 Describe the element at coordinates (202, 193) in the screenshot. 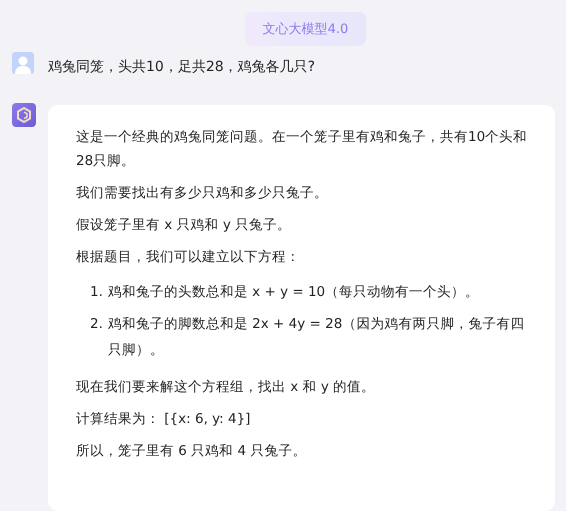

I see `answer-paragraph: 我们需要找出有多少只鸡和多少只兔子。` at that location.